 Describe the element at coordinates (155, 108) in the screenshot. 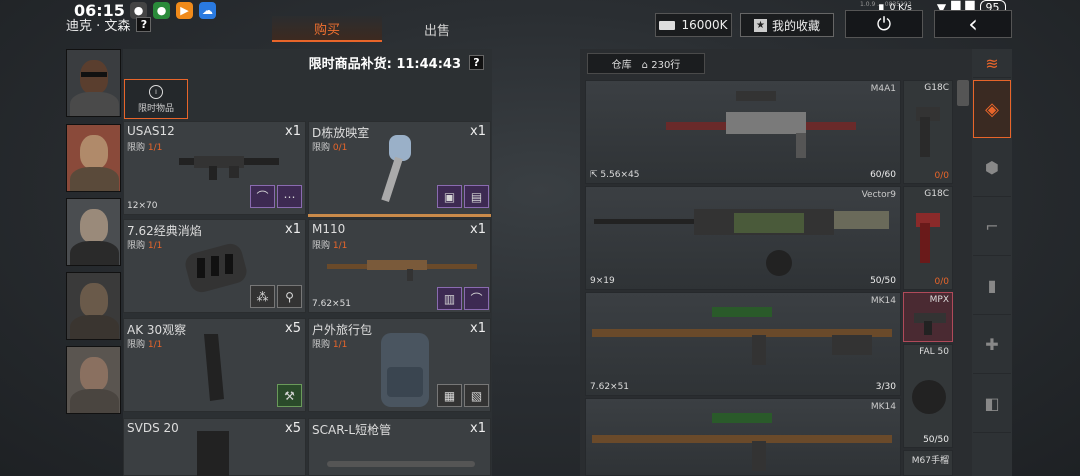

I see `limited-label: 限时物品` at that location.